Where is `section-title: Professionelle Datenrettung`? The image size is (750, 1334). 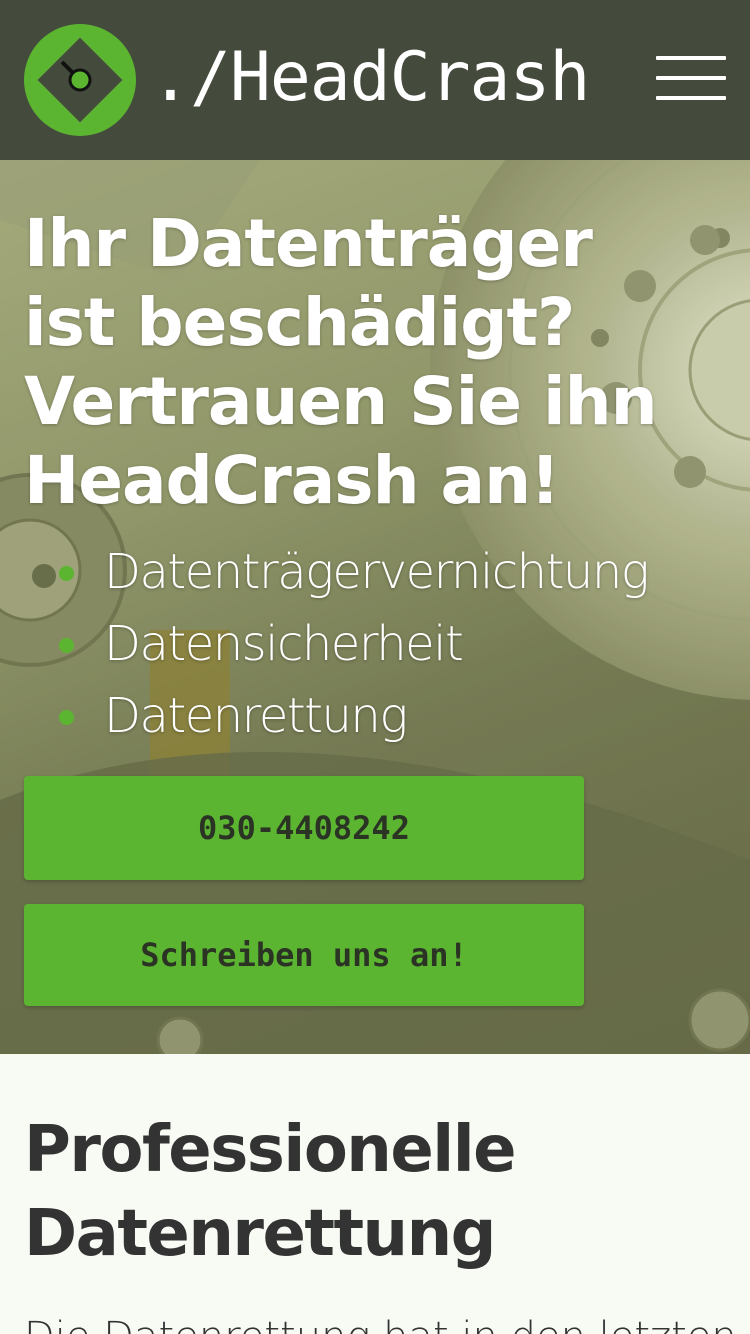
section-title: Professionelle Datenrettung is located at coordinates (270, 1192).